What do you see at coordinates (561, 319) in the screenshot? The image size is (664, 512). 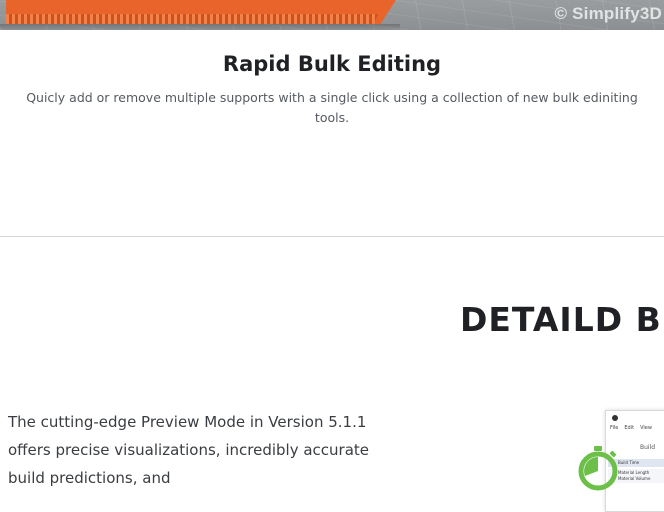 I see `section-heading: DETAILD B` at bounding box center [561, 319].